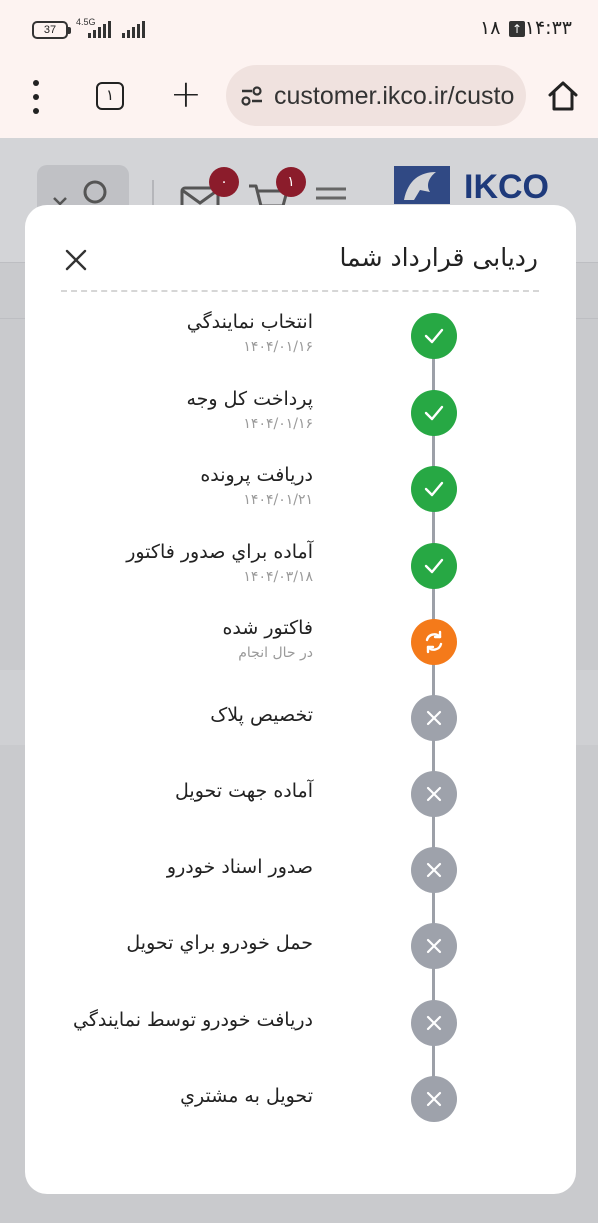 Image resolution: width=598 pixels, height=1223 pixels. Describe the element at coordinates (291, 182) in the screenshot. I see `cart-badge: ۱` at that location.